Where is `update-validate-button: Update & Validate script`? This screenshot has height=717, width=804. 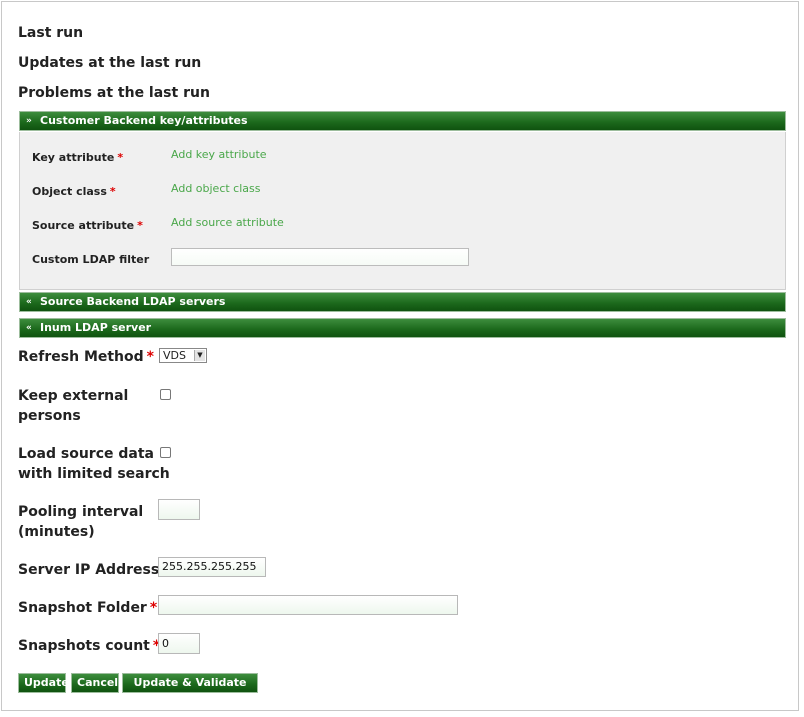
update-validate-button: Update & Validate script is located at coordinates (190, 690).